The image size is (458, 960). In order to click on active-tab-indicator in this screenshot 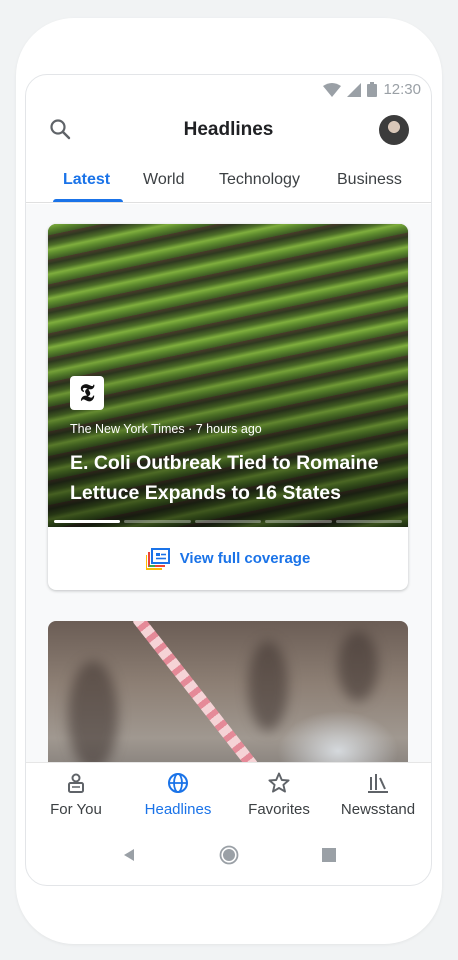, I will do `click(88, 200)`.